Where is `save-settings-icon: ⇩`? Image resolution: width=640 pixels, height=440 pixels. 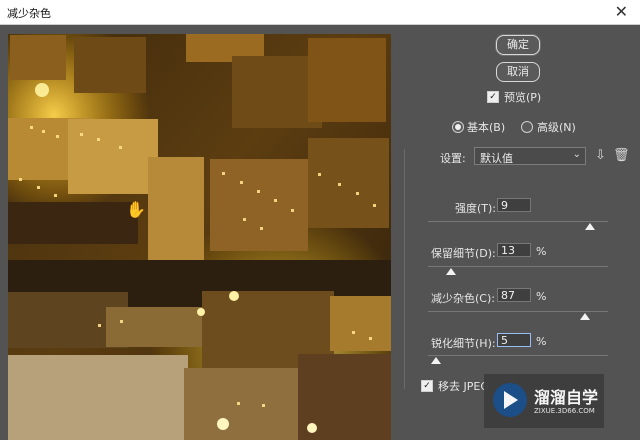 save-settings-icon: ⇩ is located at coordinates (600, 155).